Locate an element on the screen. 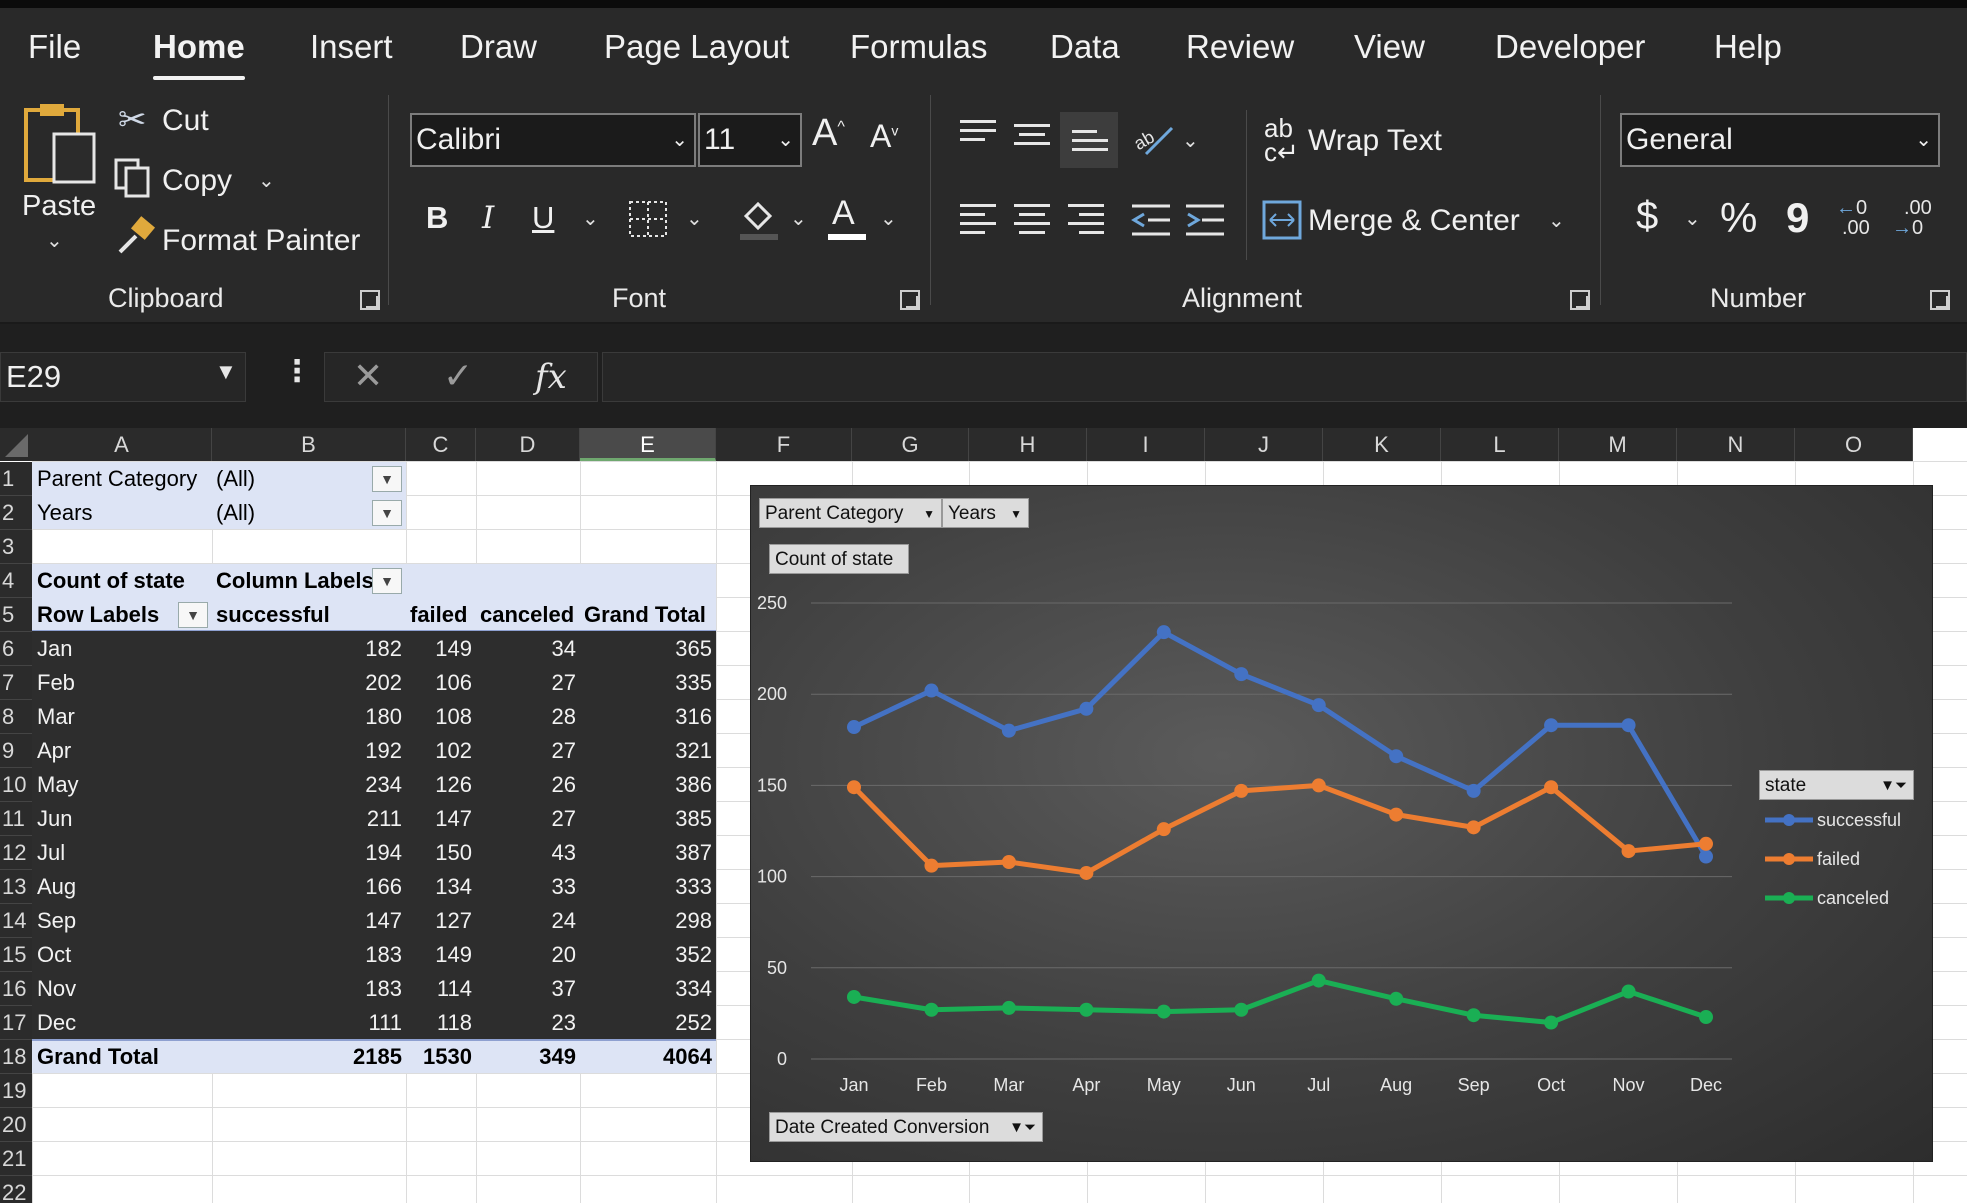 The image size is (1967, 1203). pivot-value-cell: 27 is located at coordinates (564, 683).